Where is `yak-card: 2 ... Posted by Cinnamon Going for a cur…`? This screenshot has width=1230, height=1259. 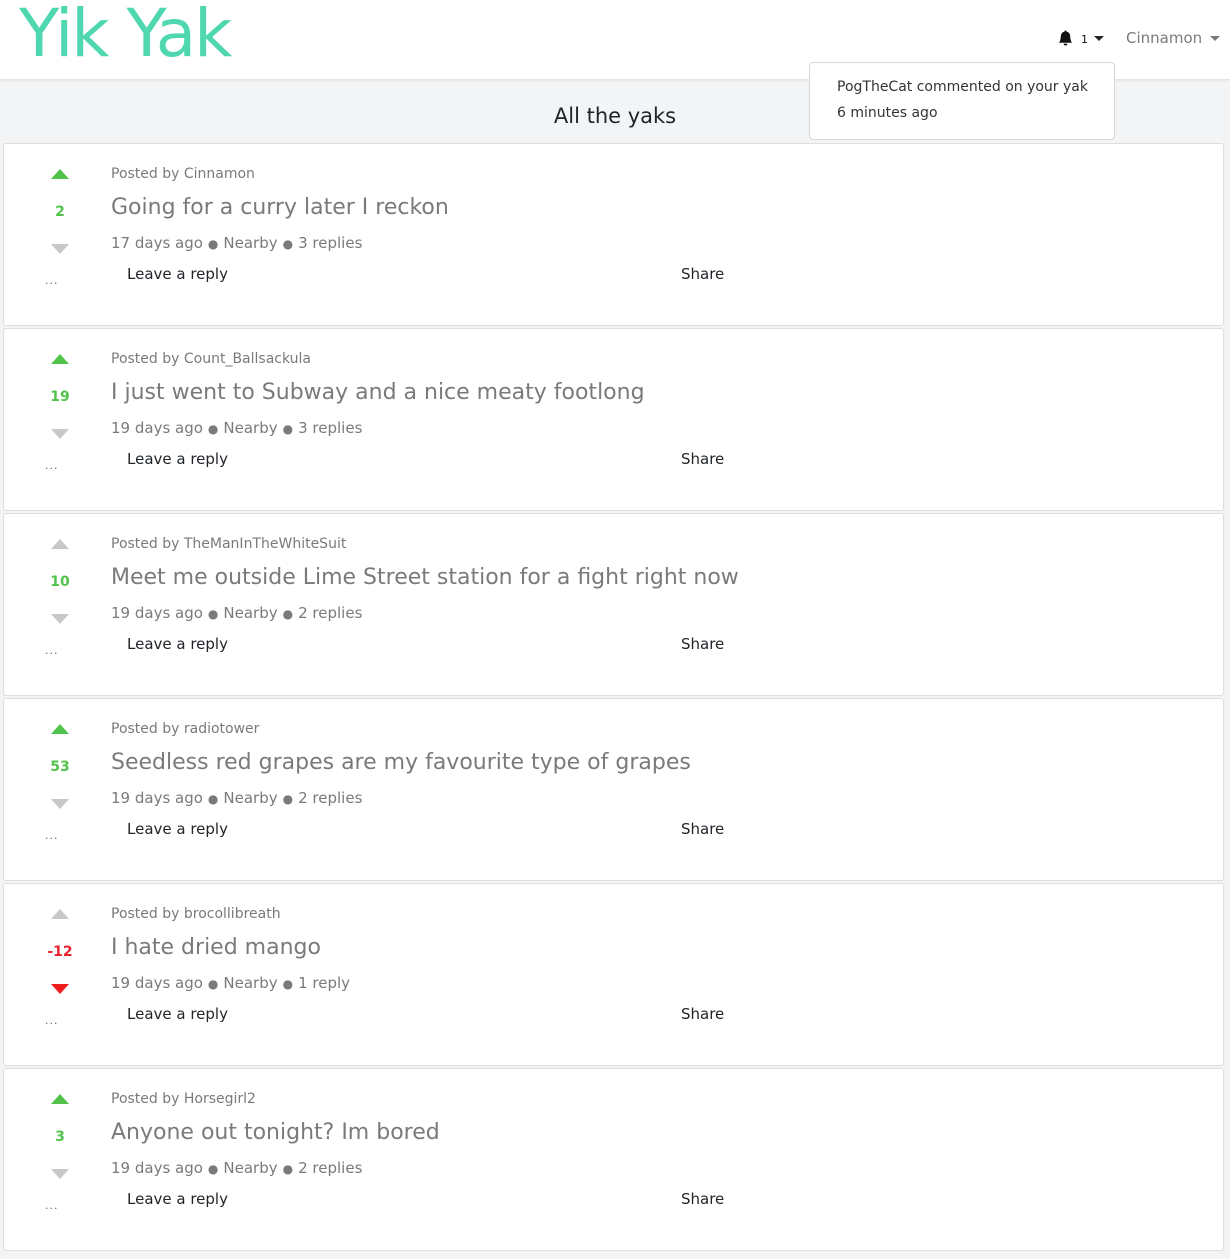 yak-card: 2 ... Posted by Cinnamon Going for a cur… is located at coordinates (613, 234).